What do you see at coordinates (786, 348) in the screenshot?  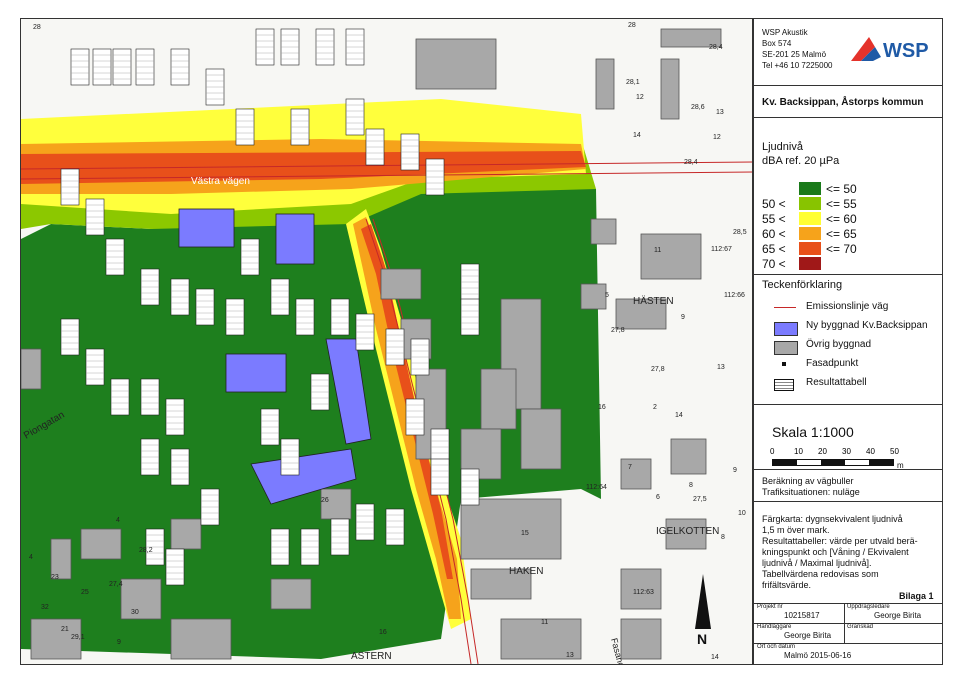 I see `other-building-icon` at bounding box center [786, 348].